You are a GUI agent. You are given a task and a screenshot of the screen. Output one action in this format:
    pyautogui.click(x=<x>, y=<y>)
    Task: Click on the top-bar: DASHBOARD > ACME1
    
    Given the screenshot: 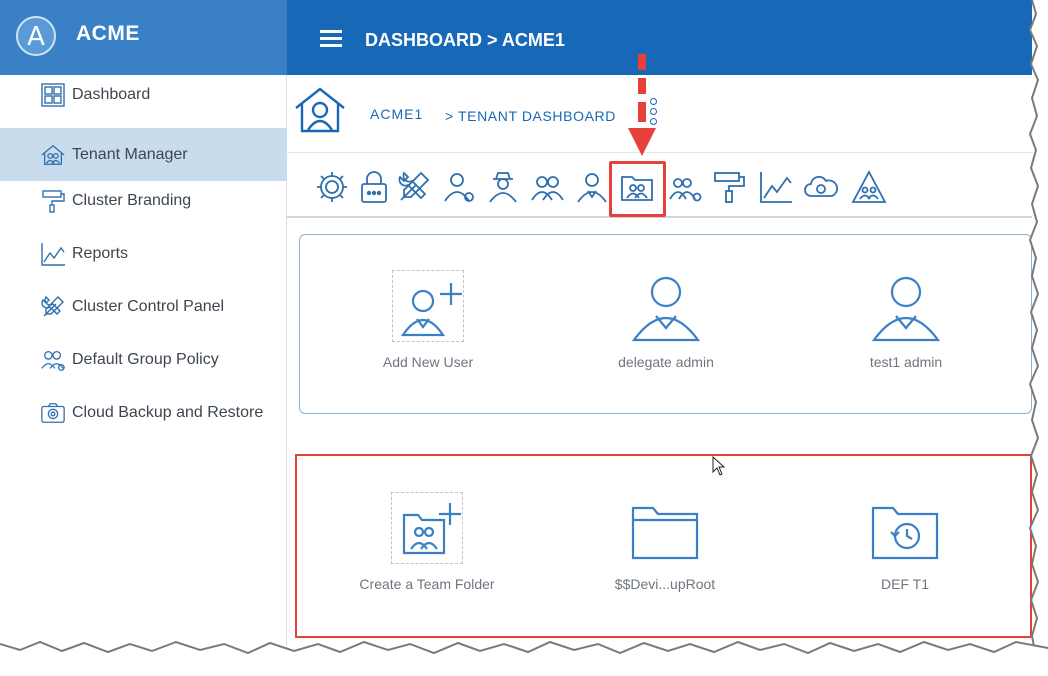 What is the action you would take?
    pyautogui.click(x=659, y=37)
    